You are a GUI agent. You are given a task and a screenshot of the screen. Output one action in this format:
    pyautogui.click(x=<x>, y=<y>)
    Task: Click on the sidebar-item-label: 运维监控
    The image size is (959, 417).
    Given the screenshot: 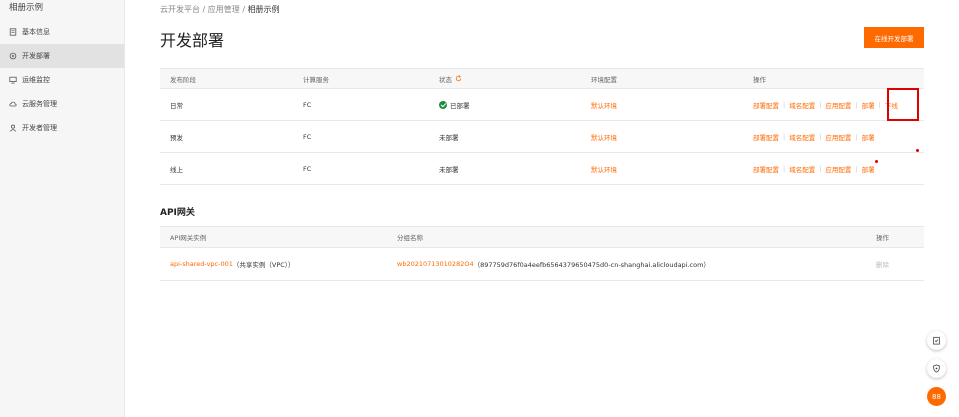 What is the action you would take?
    pyautogui.click(x=36, y=80)
    